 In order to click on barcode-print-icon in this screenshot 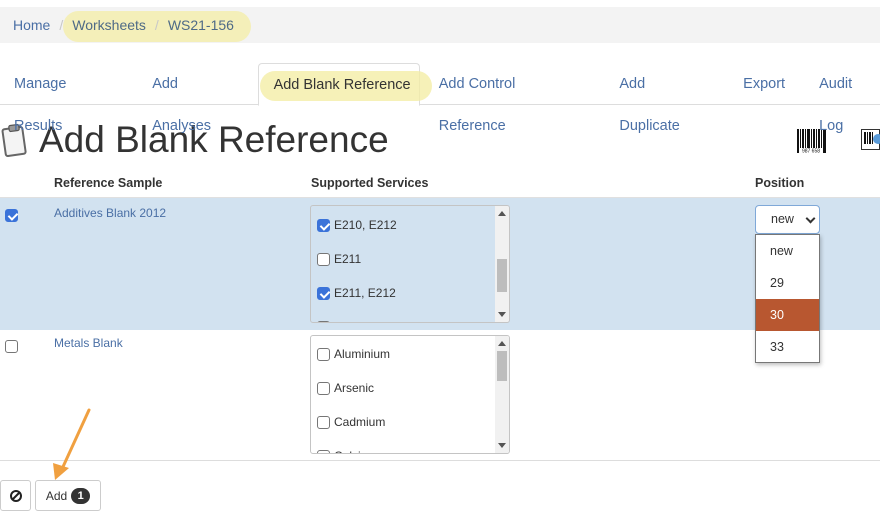, I will do `click(870, 139)`.